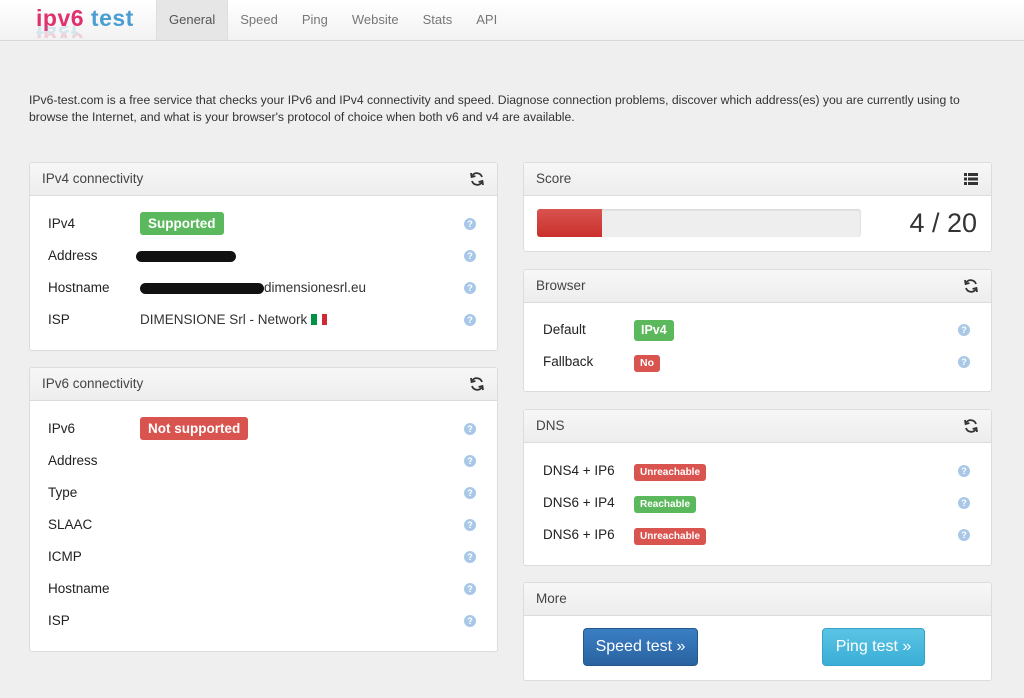 The width and height of the screenshot is (1024, 698). I want to click on ipv6-hostname-row: Hostname ?, so click(263, 589).